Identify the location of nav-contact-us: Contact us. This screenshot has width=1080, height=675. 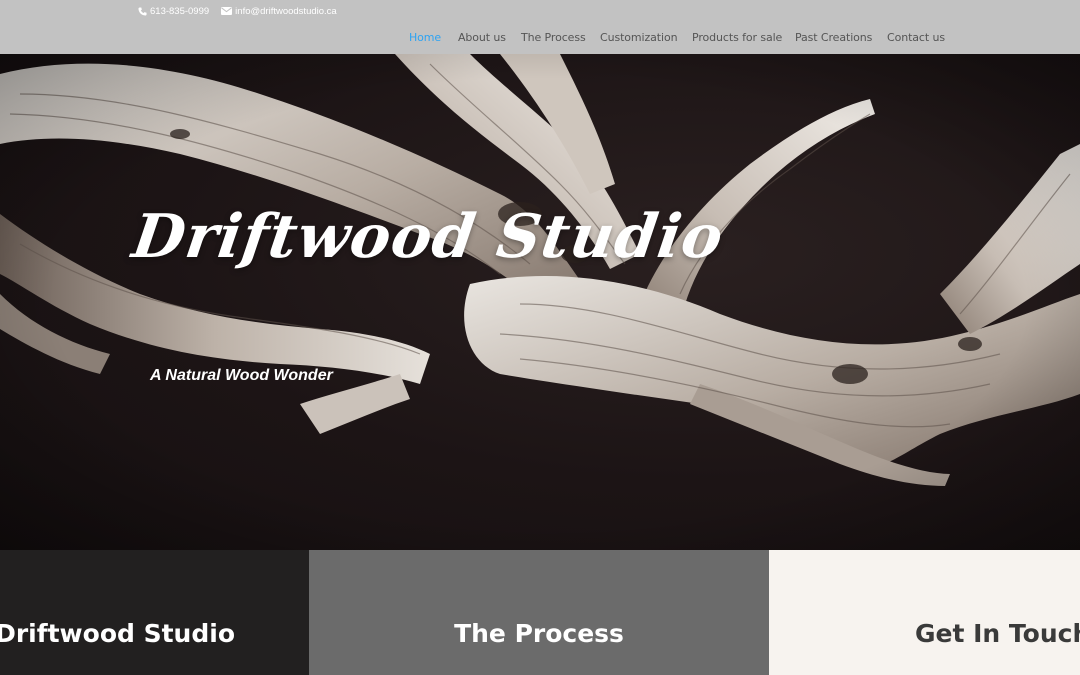
(916, 37).